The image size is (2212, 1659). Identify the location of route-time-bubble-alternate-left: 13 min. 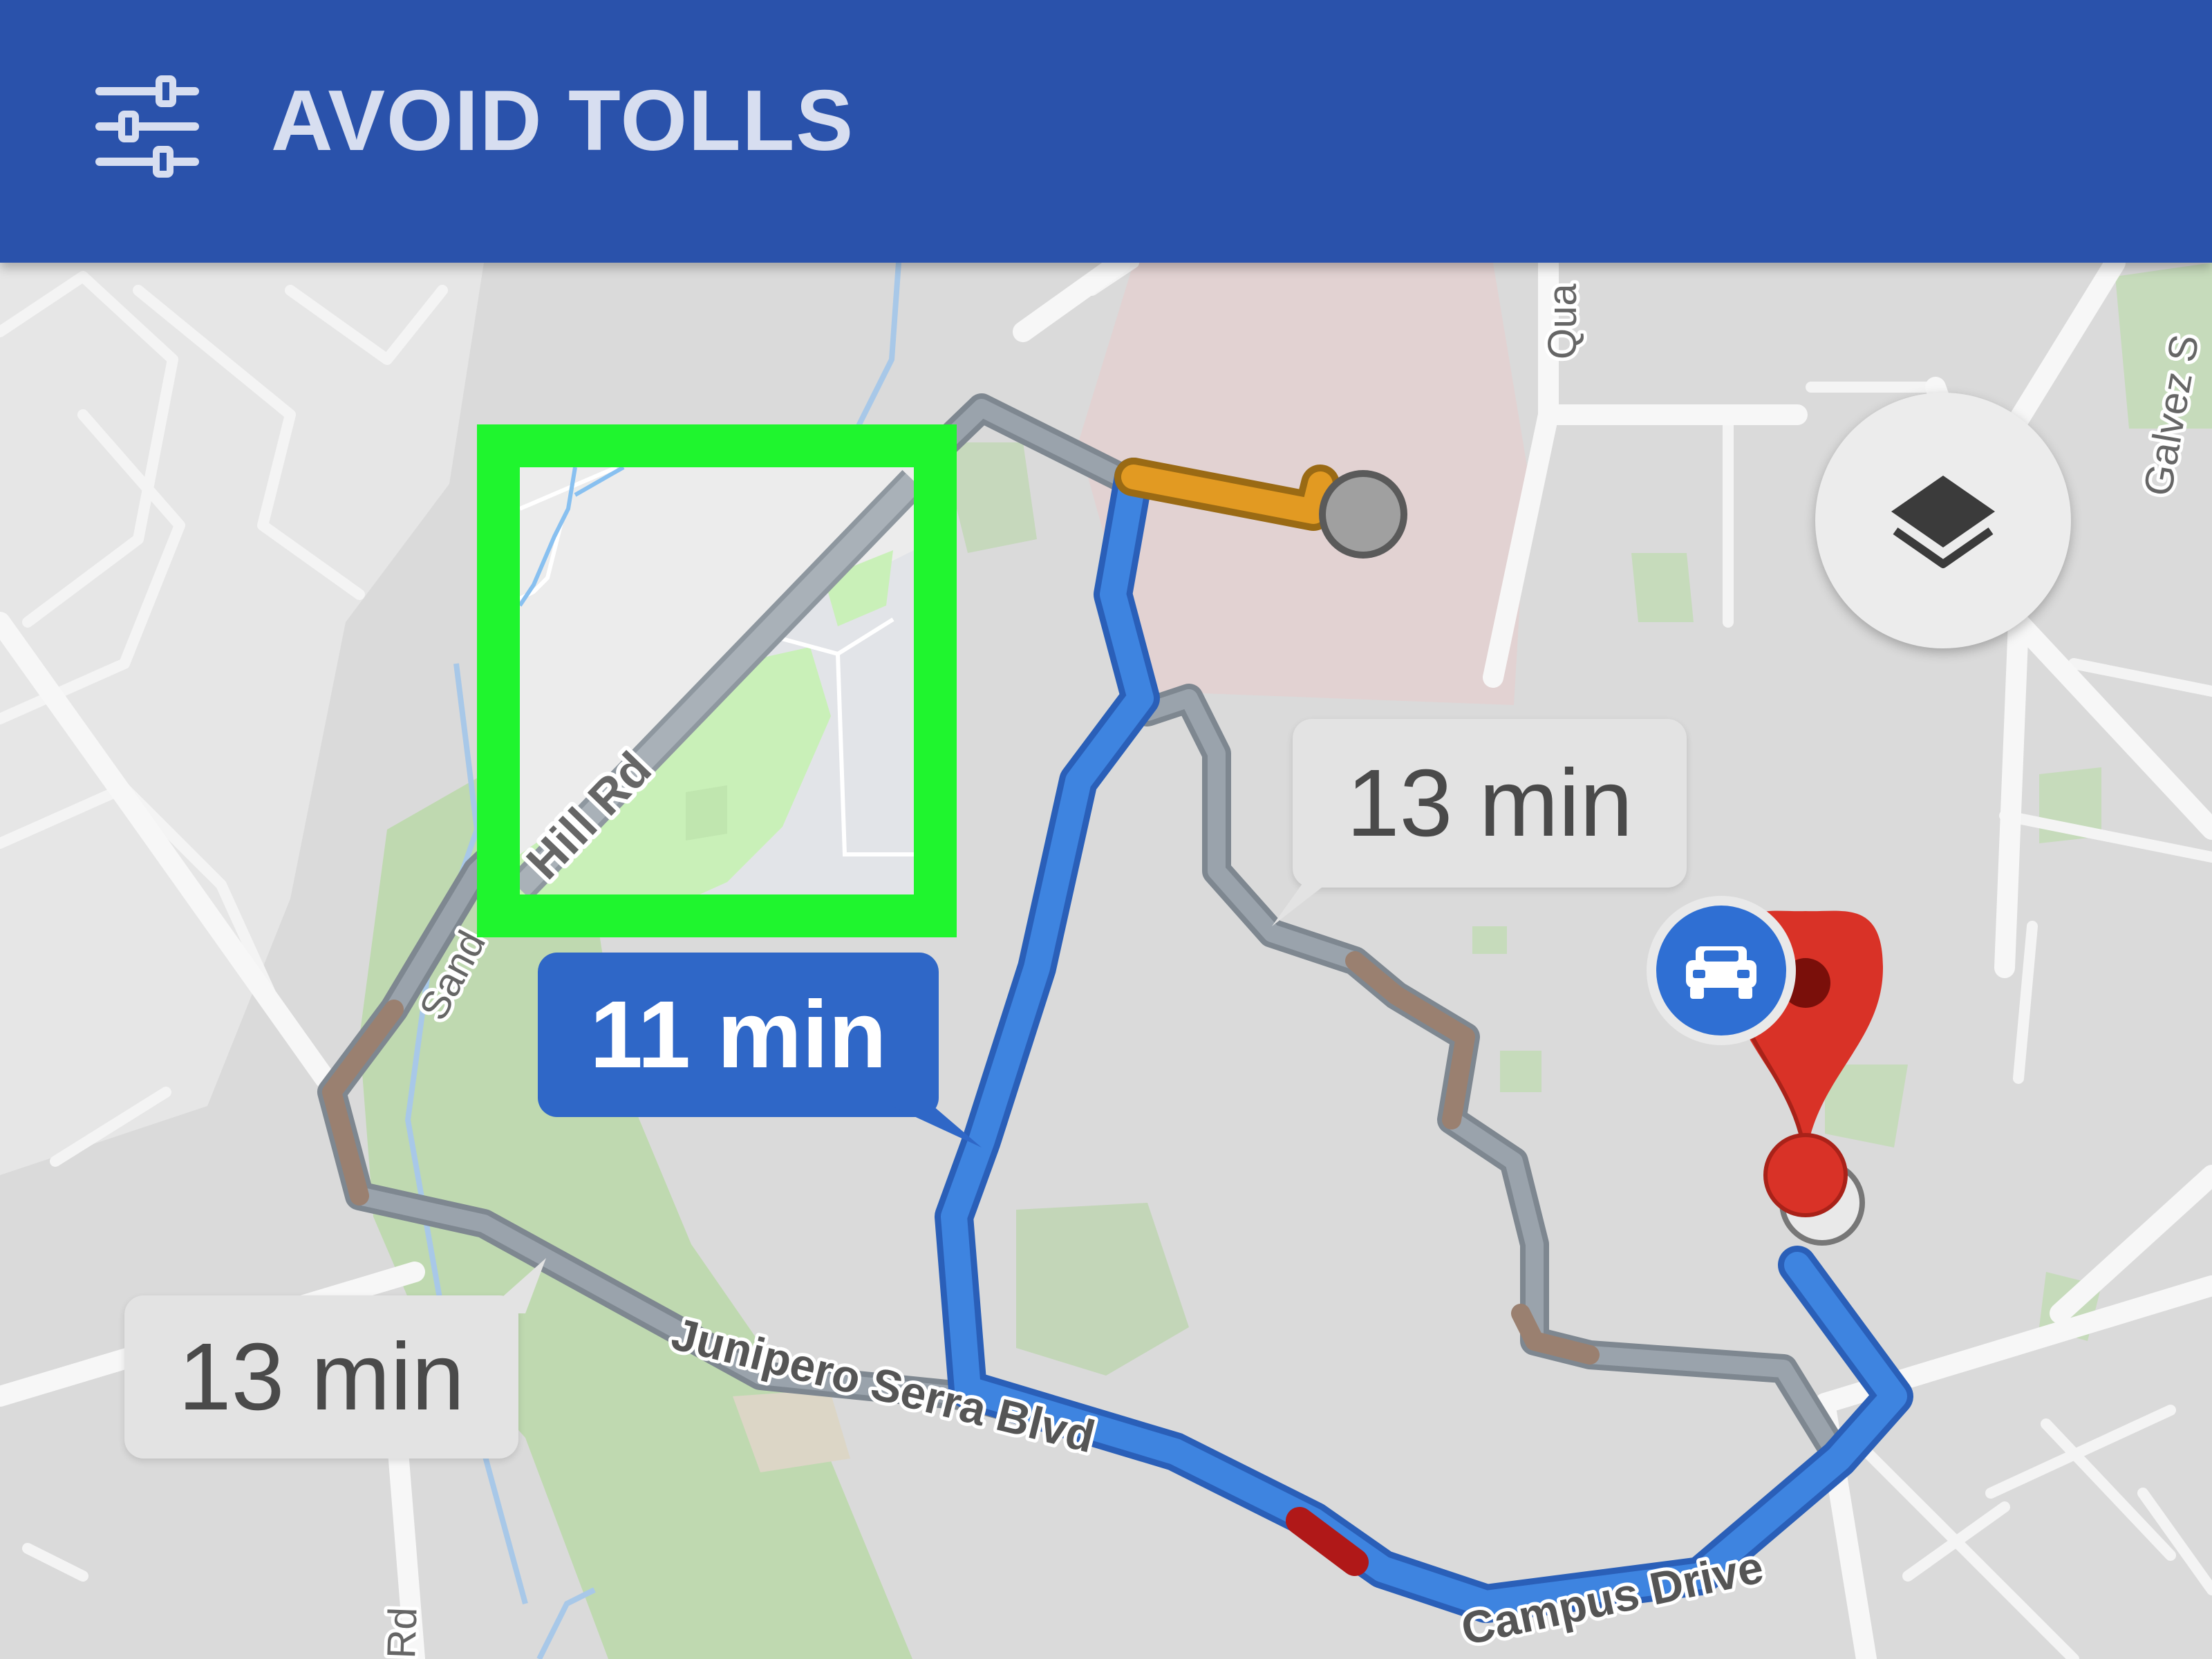
(321, 1377).